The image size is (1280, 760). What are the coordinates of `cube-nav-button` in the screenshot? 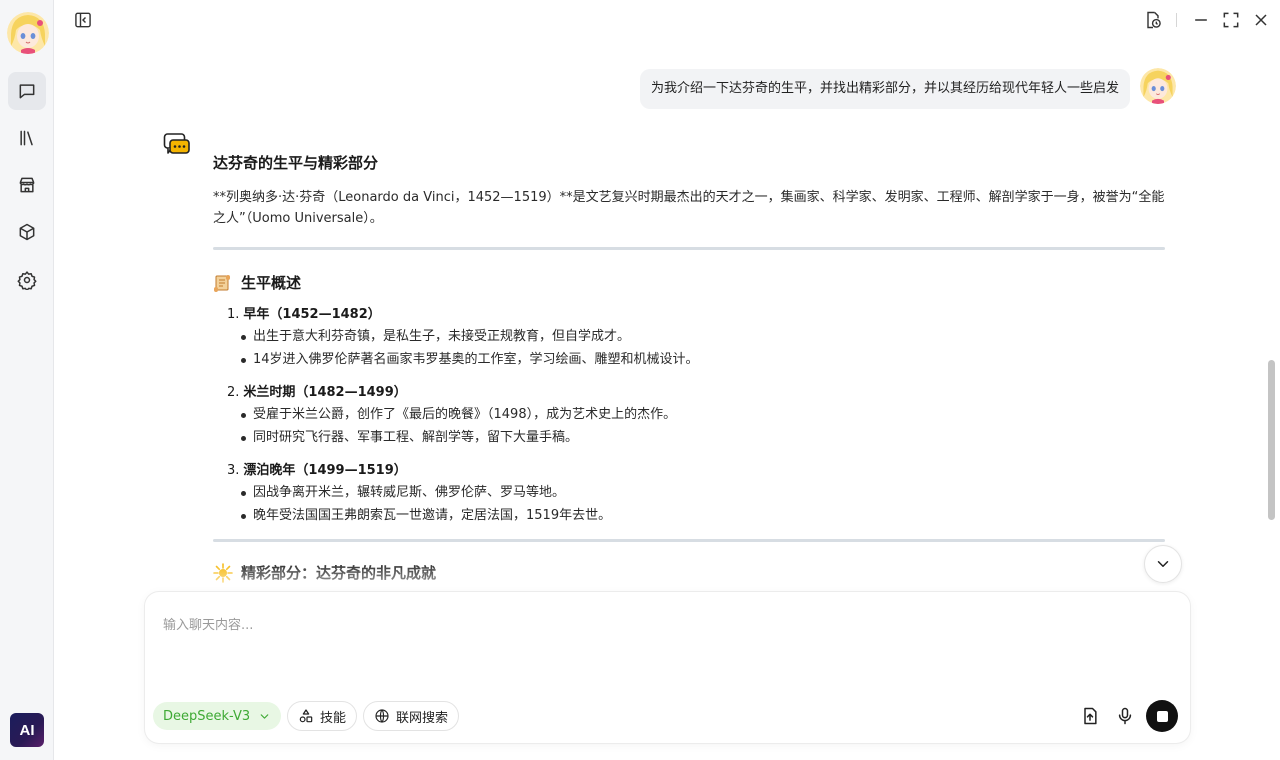 It's located at (27, 232).